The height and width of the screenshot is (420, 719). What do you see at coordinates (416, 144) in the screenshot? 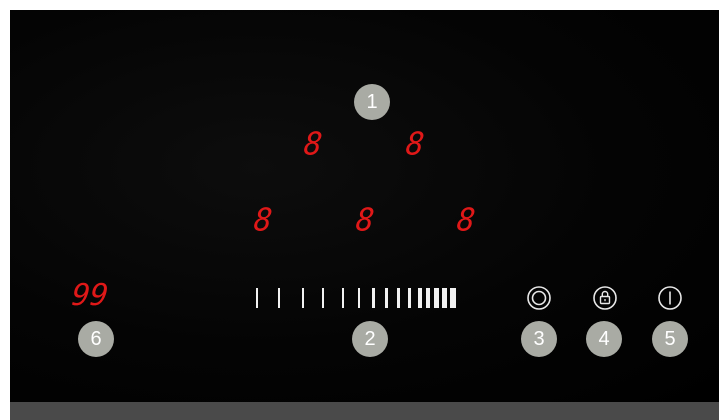
I see `zone-display-rear-right: 8` at bounding box center [416, 144].